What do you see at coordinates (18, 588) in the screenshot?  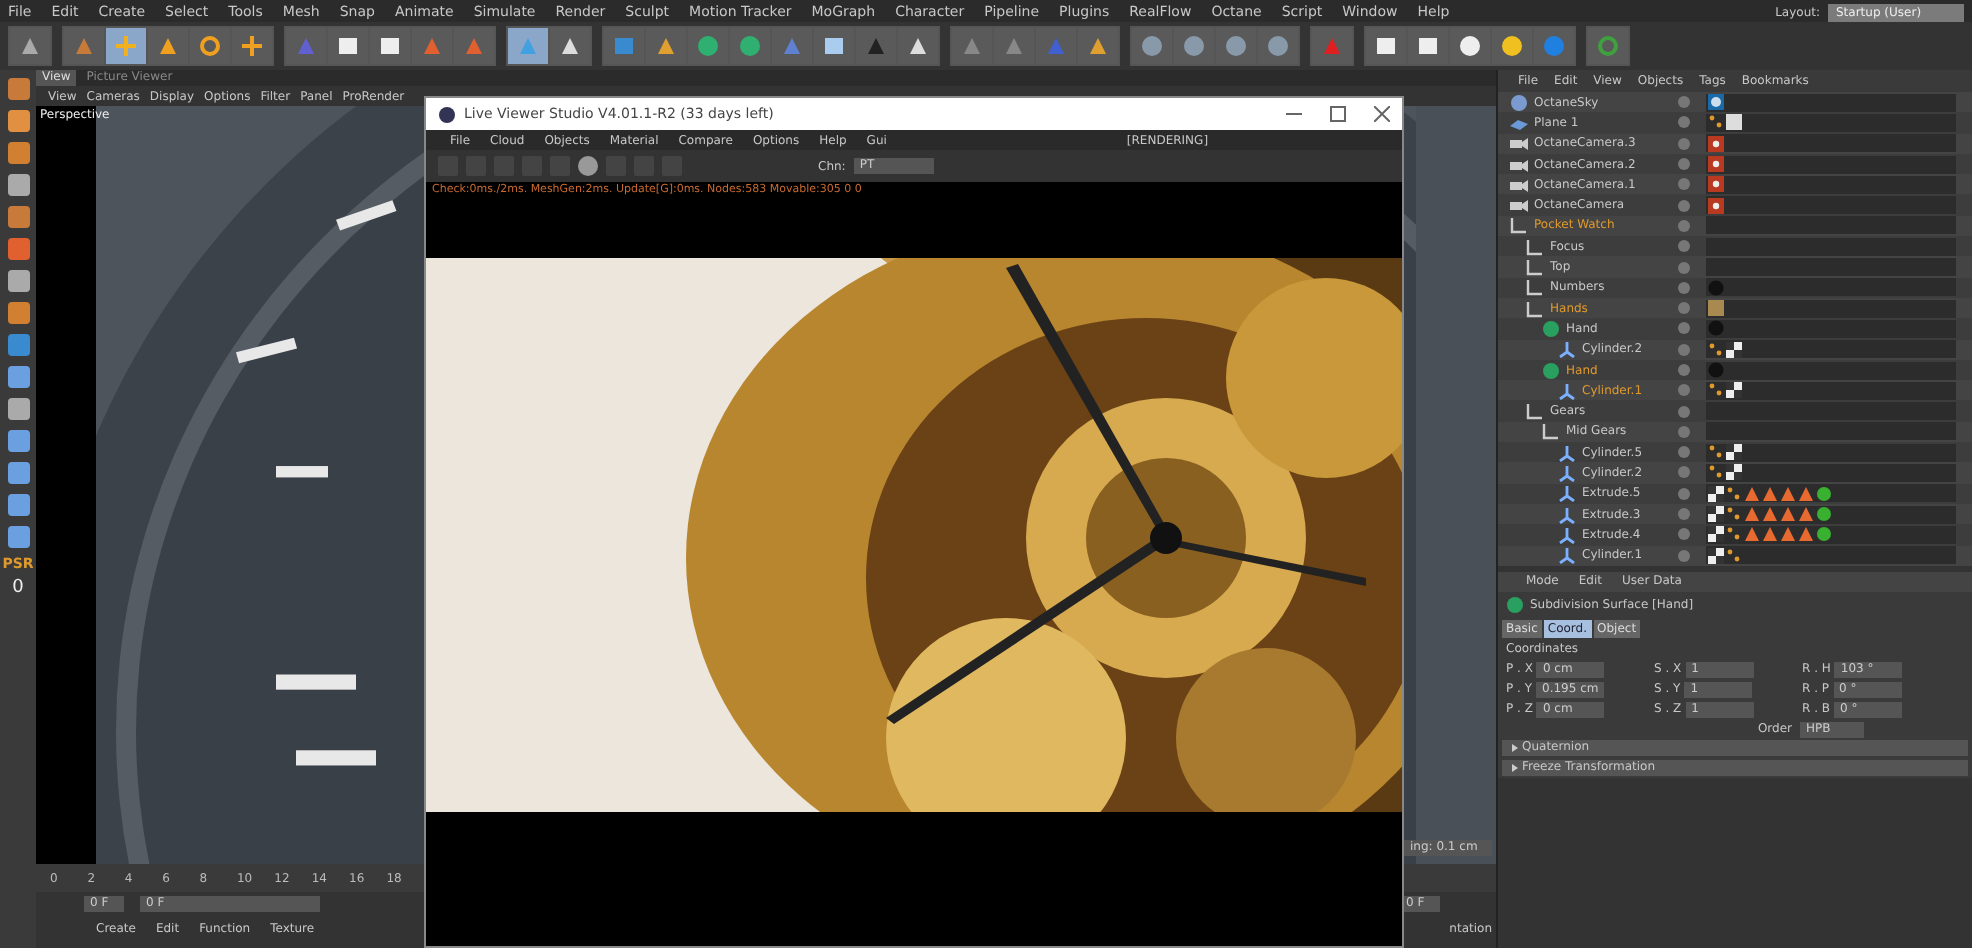 I see `psr-value: 0` at bounding box center [18, 588].